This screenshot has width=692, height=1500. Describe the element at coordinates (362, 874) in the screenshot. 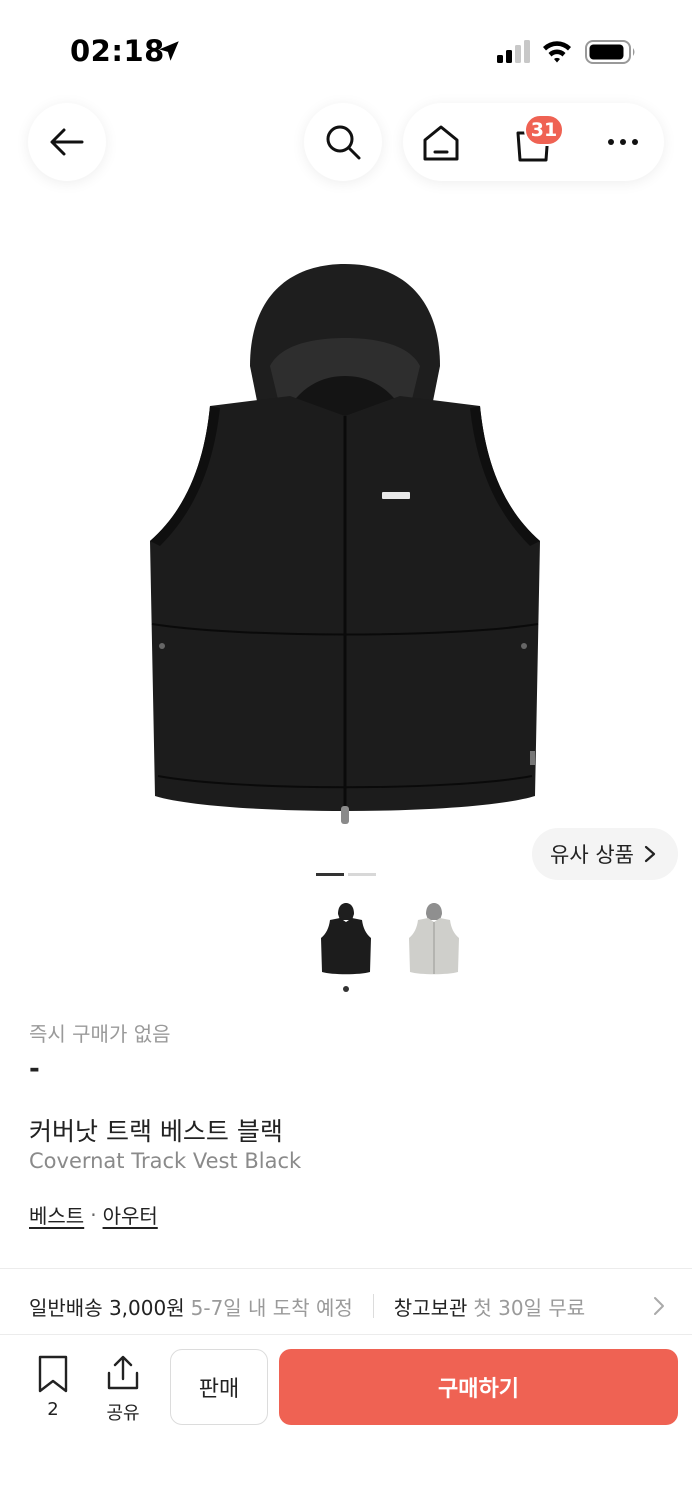

I see `slide-indicator` at that location.